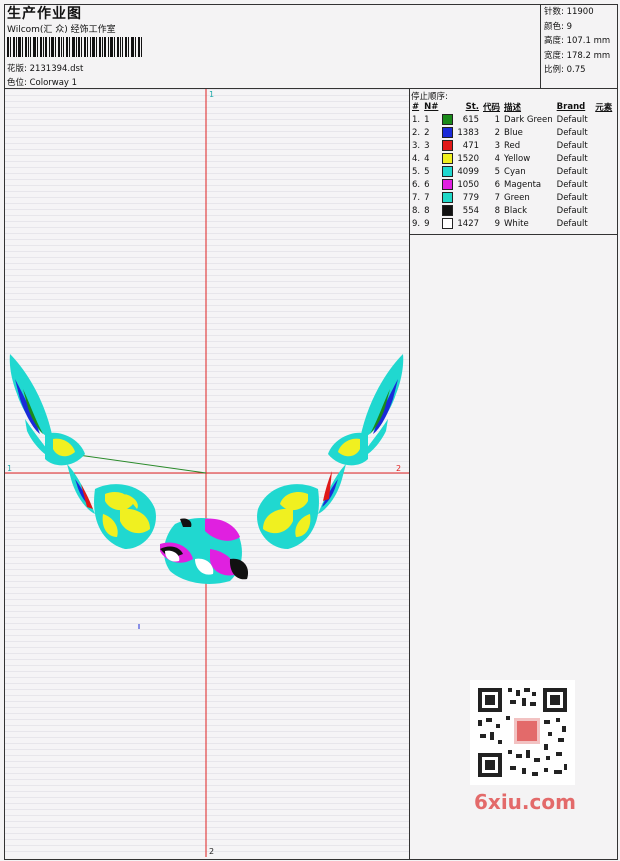  What do you see at coordinates (471, 119) in the screenshot?
I see `row-stitches: 615` at bounding box center [471, 119].